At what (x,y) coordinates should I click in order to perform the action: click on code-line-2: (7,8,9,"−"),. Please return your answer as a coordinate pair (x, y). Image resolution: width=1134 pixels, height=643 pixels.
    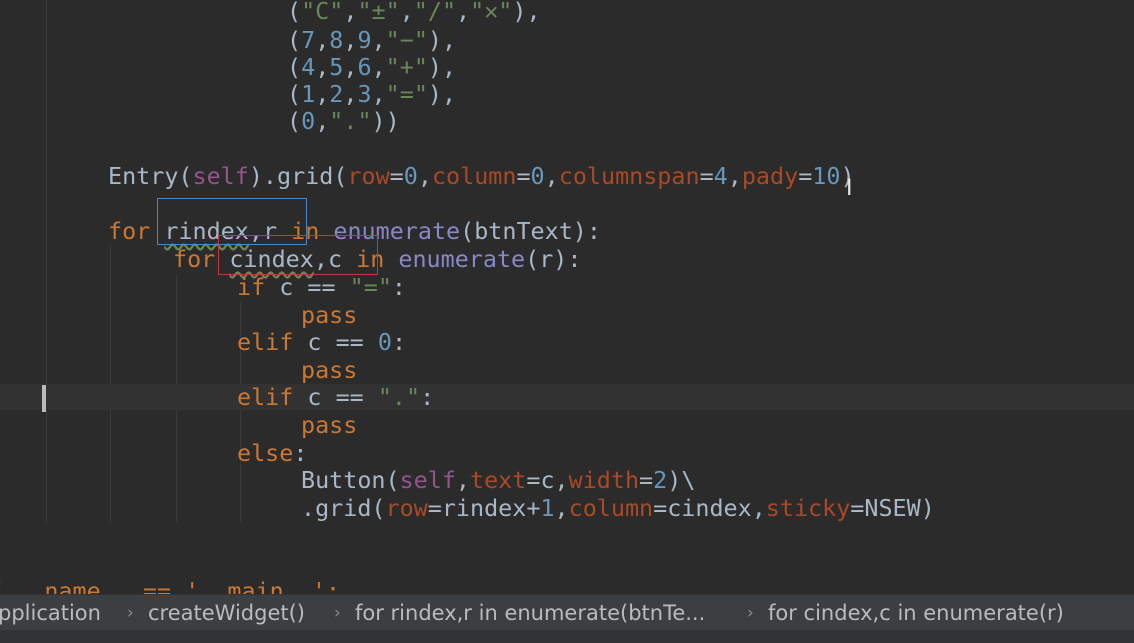
    Looking at the image, I should click on (372, 40).